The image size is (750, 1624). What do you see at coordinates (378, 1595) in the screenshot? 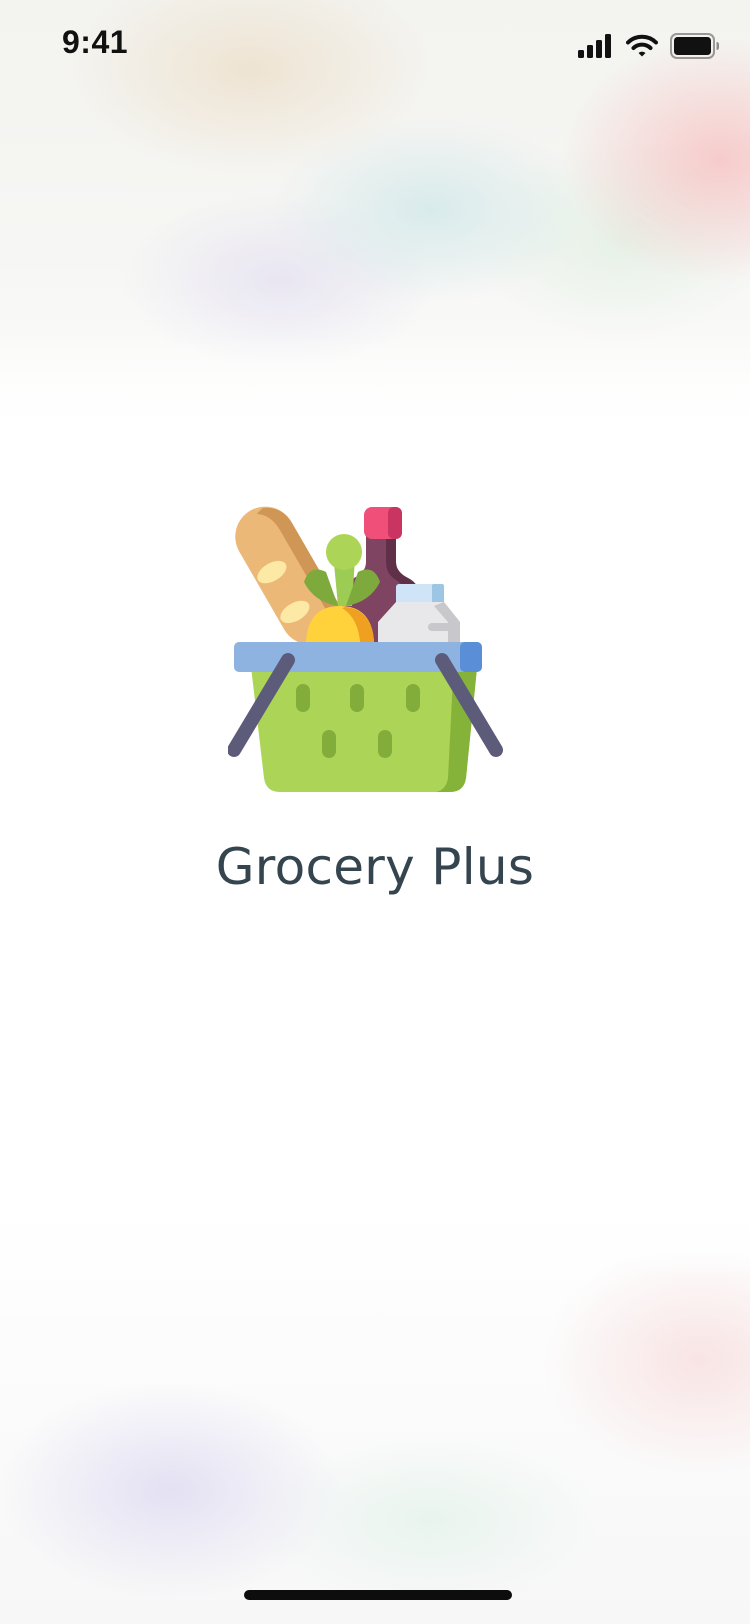
I see `home-indicator` at bounding box center [378, 1595].